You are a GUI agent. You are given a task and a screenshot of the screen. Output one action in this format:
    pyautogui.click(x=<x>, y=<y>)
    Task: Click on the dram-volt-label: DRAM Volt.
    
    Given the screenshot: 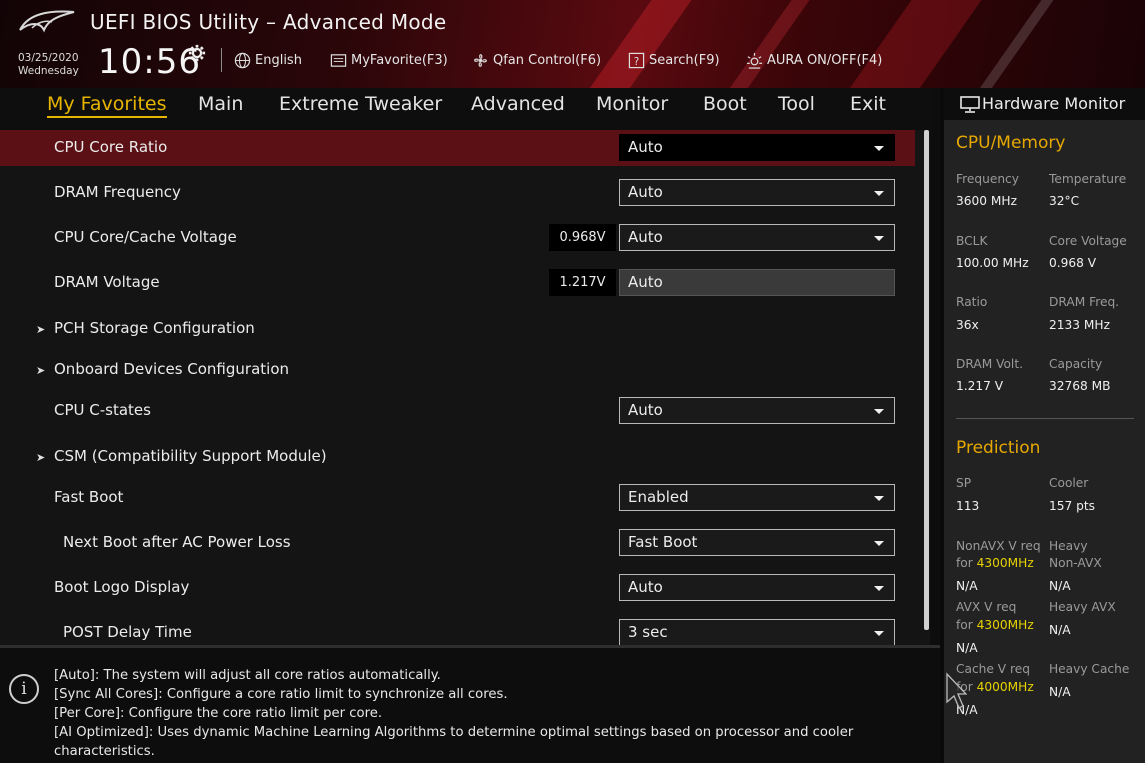 What is the action you would take?
    pyautogui.click(x=989, y=364)
    